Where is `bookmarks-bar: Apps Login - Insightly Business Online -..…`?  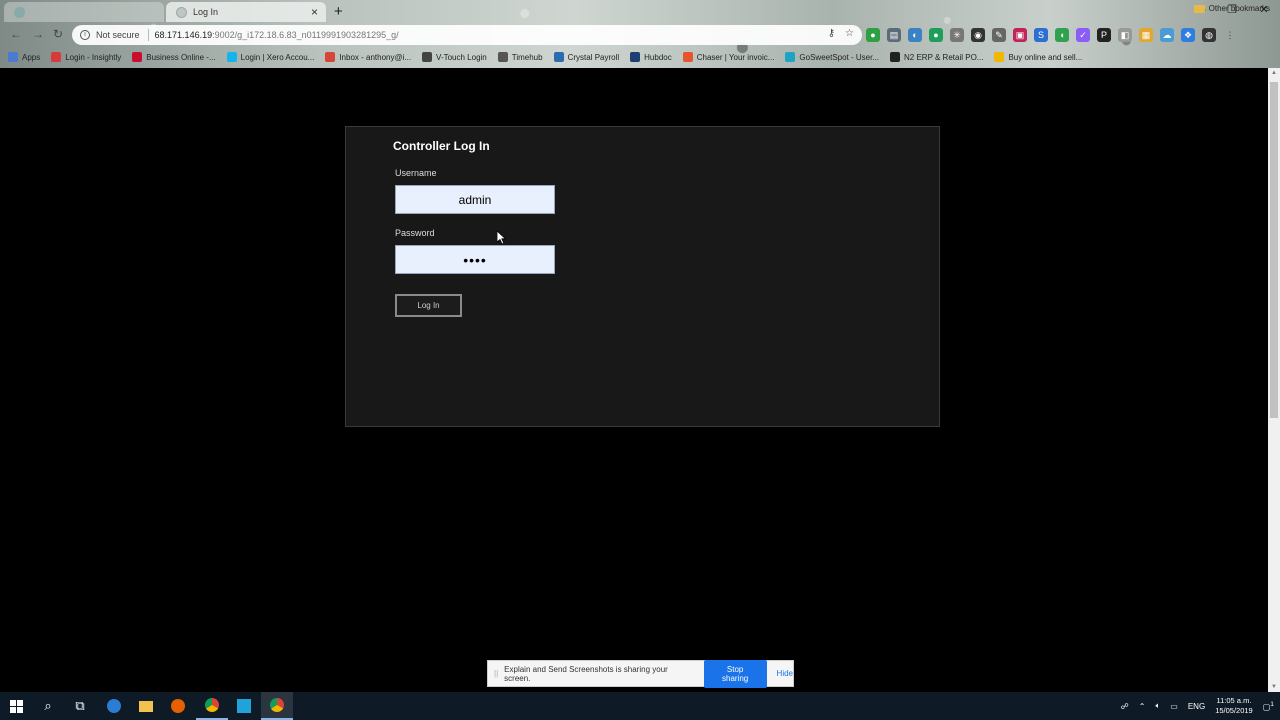
bookmarks-bar: Apps Login - Insightly Business Online -..… is located at coordinates (640, 57).